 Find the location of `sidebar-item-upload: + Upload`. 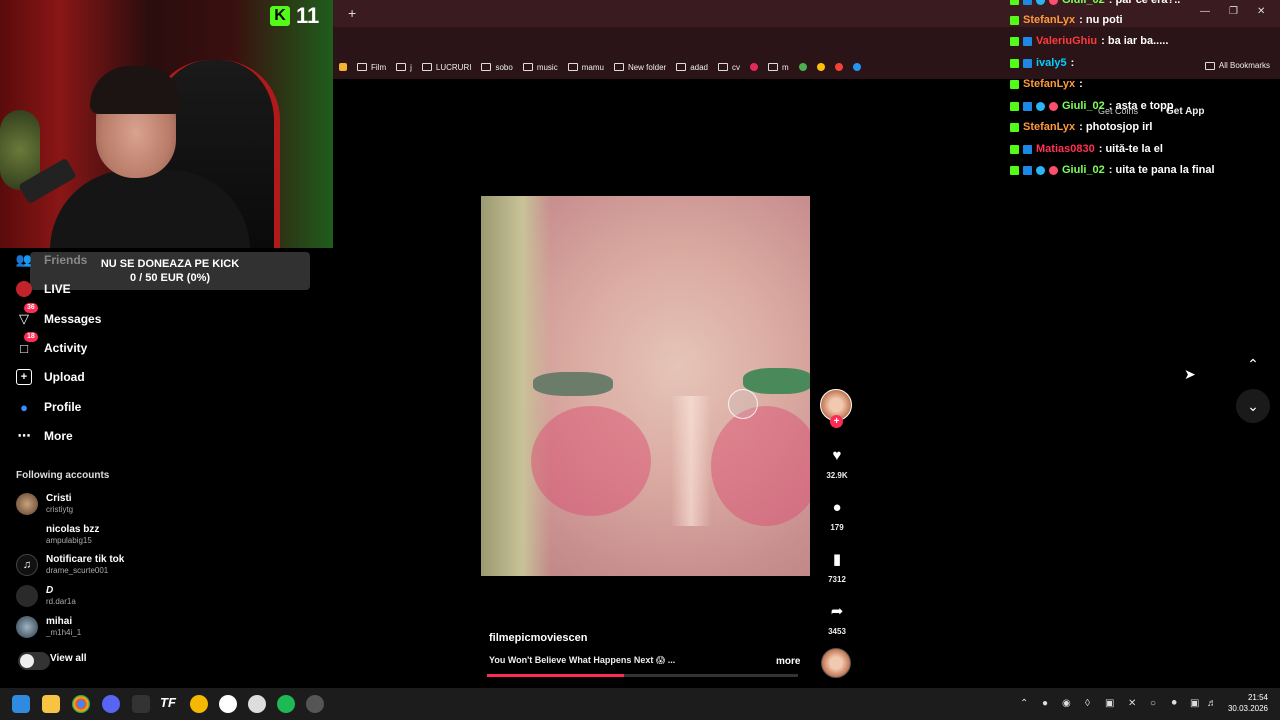

sidebar-item-upload: + Upload is located at coordinates (50, 377).